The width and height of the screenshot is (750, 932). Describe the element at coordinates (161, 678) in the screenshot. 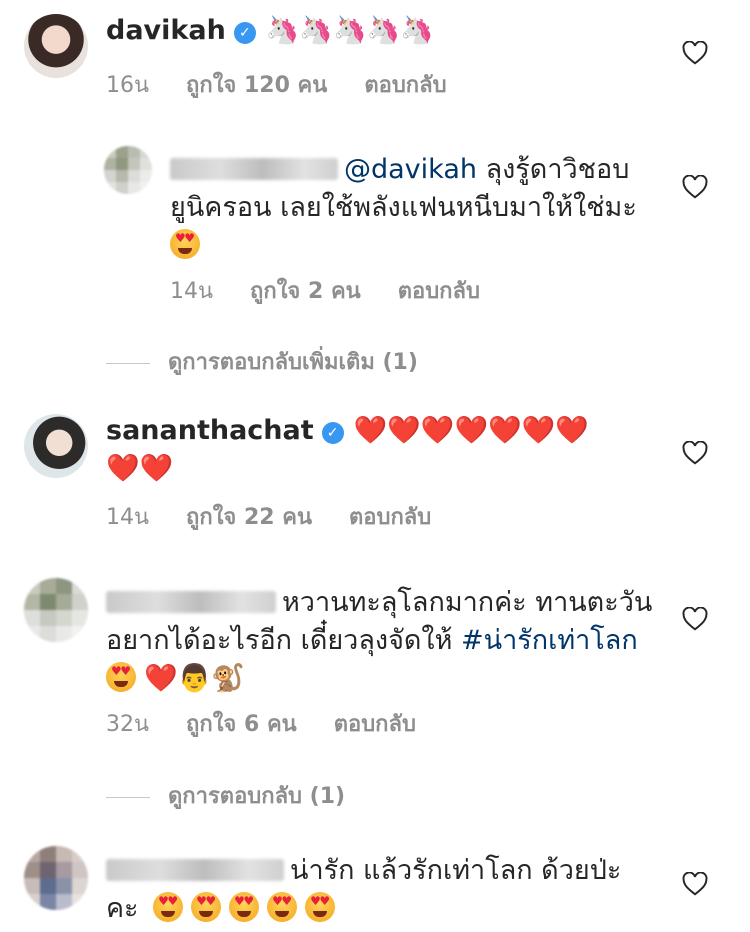

I see `heart-emoji: ❤️` at that location.